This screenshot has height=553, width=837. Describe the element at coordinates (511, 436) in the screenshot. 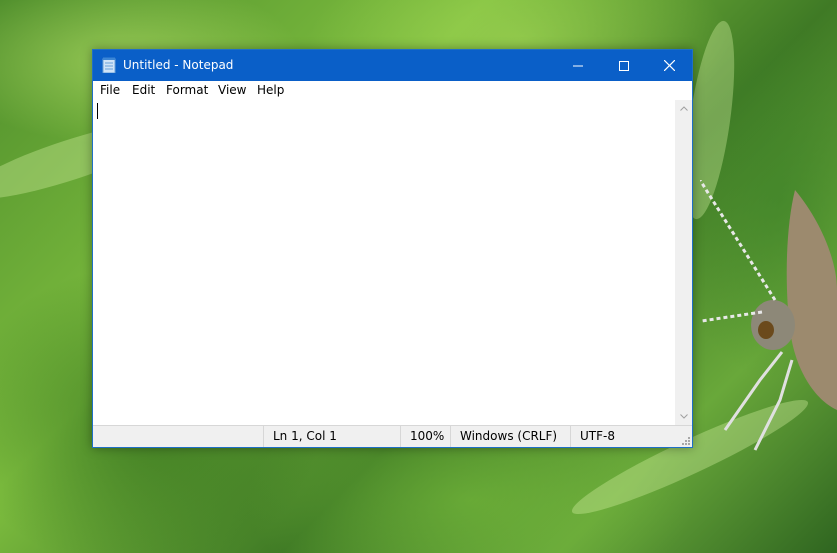

I see `status-line-ending: Windows (CRLF)` at that location.